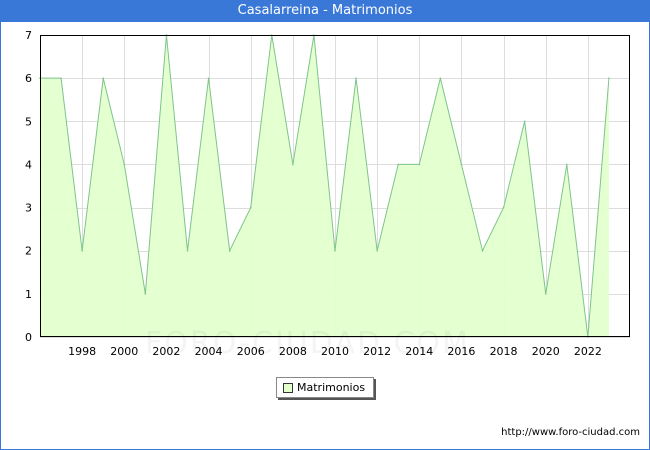 Image resolution: width=650 pixels, height=450 pixels. I want to click on y-tick-label: 0, so click(28, 337).